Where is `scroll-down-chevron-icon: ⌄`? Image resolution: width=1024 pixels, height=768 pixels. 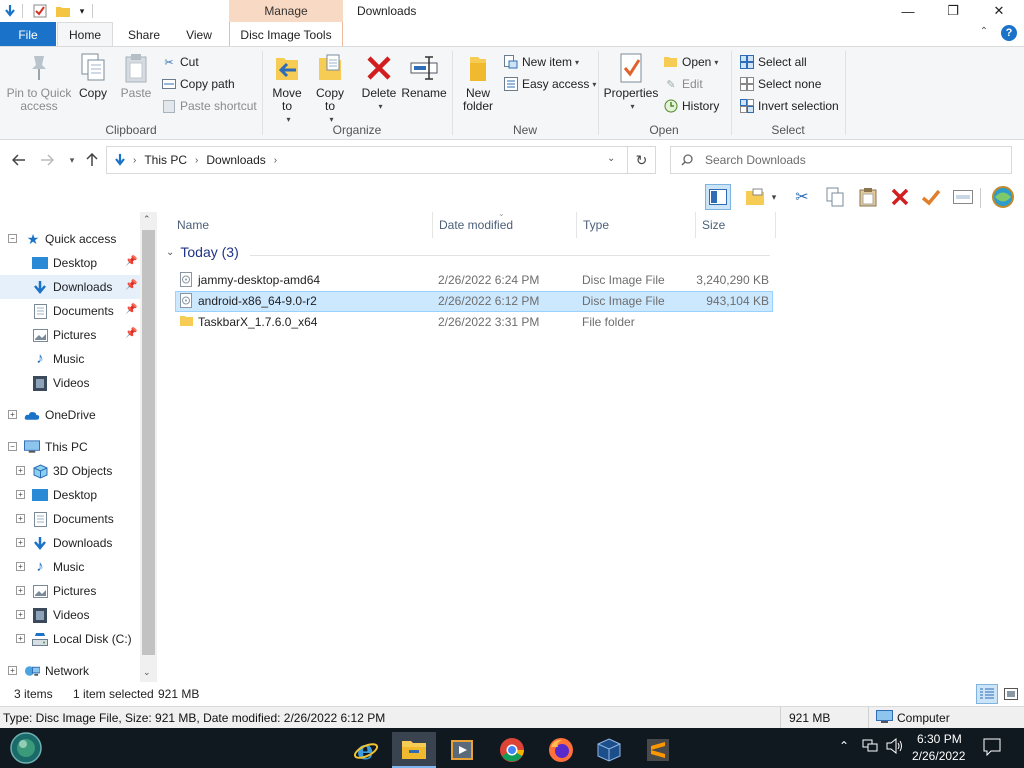
scroll-down-chevron-icon: ⌄ is located at coordinates (147, 672).